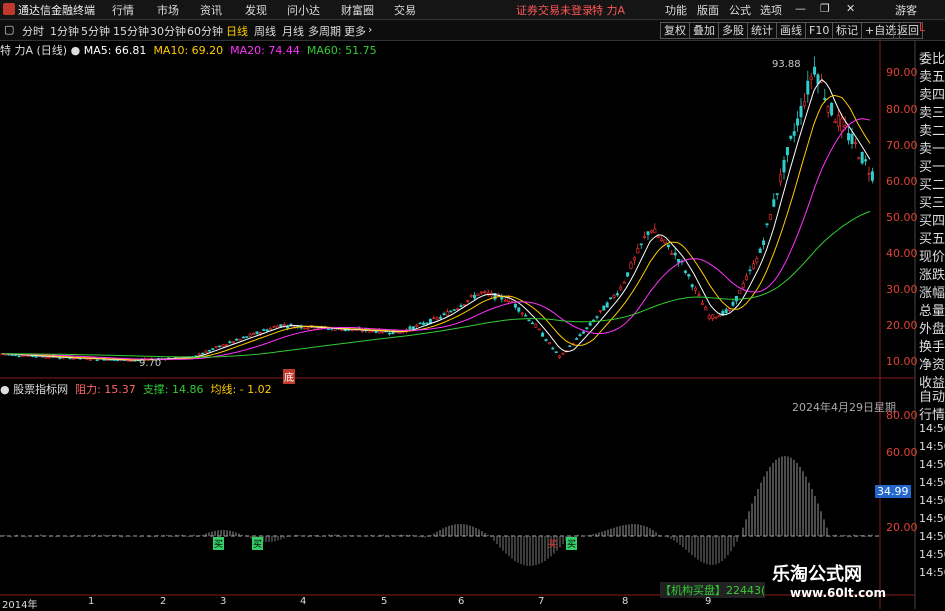  Describe the element at coordinates (355, 31) in the screenshot. I see `period-tab-more: 更多` at that location.